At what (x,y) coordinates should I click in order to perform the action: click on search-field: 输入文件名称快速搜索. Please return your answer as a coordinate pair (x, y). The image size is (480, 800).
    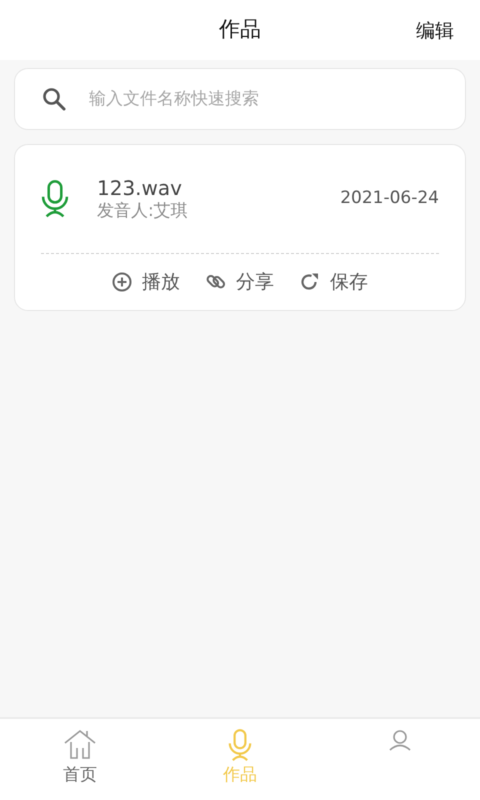
    Looking at the image, I should click on (240, 99).